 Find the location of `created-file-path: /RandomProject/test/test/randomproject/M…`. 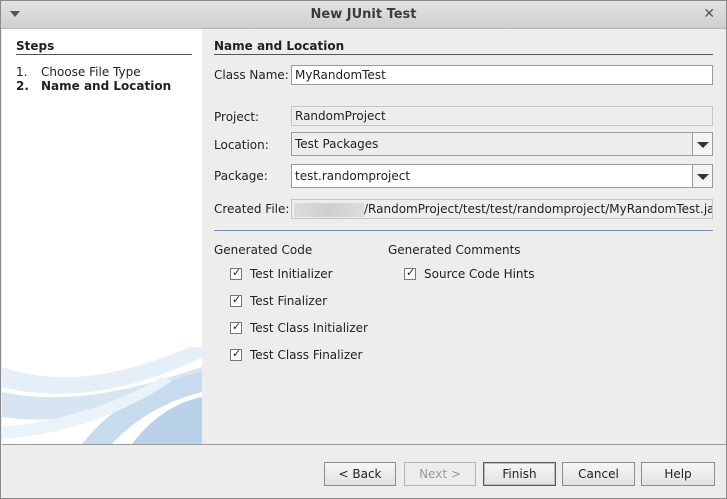

created-file-path: /RandomProject/test/test/randomproject/M… is located at coordinates (538, 209).